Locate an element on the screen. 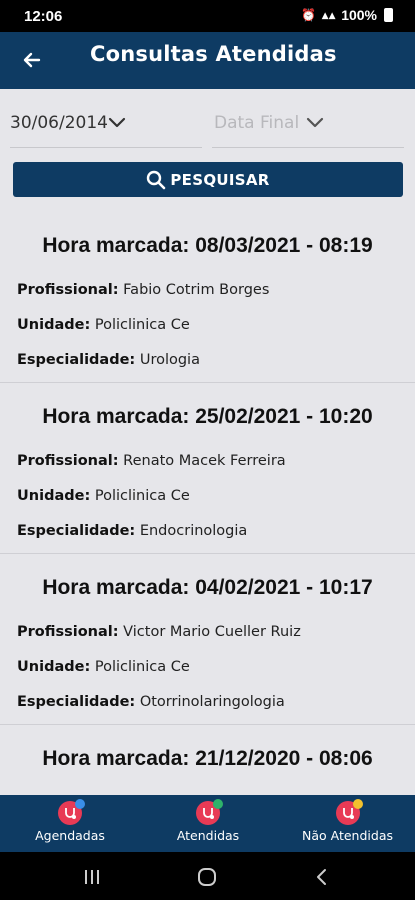  battery-icon is located at coordinates (388, 15).